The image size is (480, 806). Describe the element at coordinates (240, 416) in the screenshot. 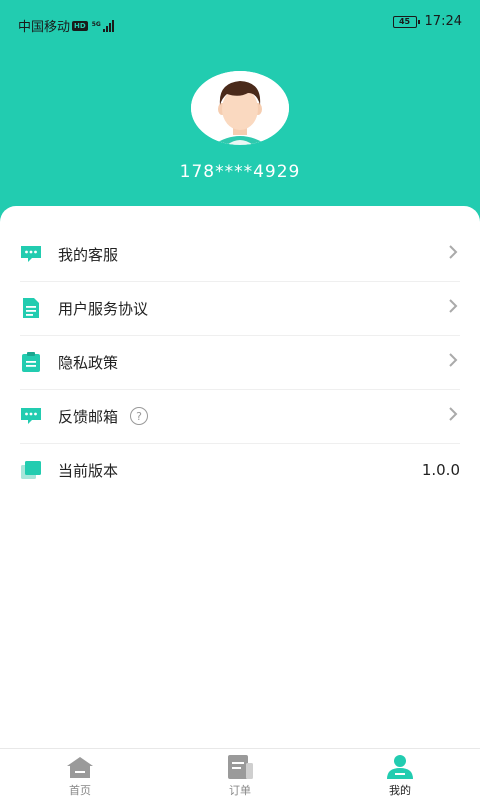

I see `menu-item-feedback-email: 反馈邮箱 ?` at that location.